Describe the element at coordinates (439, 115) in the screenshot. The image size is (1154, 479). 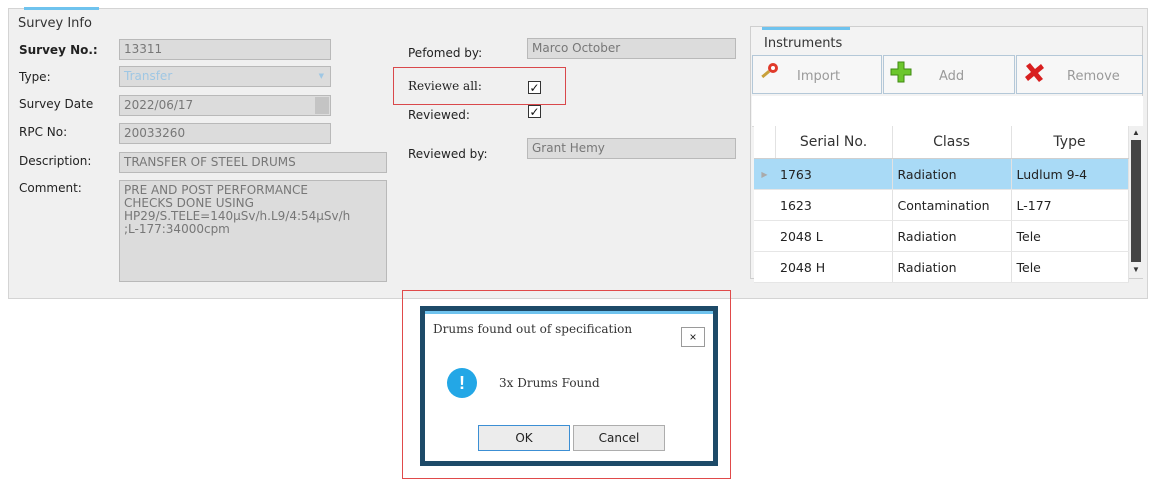
I see `reviewed-label: Reviewed:` at that location.